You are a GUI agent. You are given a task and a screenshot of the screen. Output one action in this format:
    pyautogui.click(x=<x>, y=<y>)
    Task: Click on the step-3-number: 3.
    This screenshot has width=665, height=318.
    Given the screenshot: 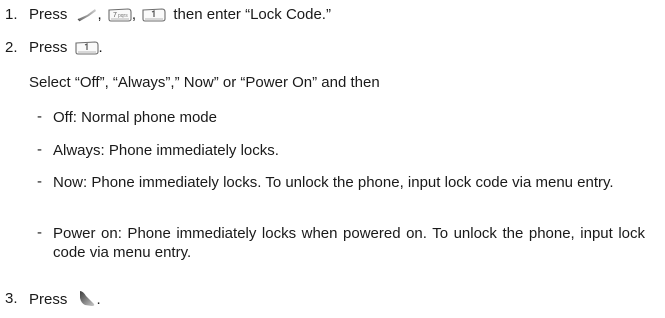 What is the action you would take?
    pyautogui.click(x=11, y=298)
    